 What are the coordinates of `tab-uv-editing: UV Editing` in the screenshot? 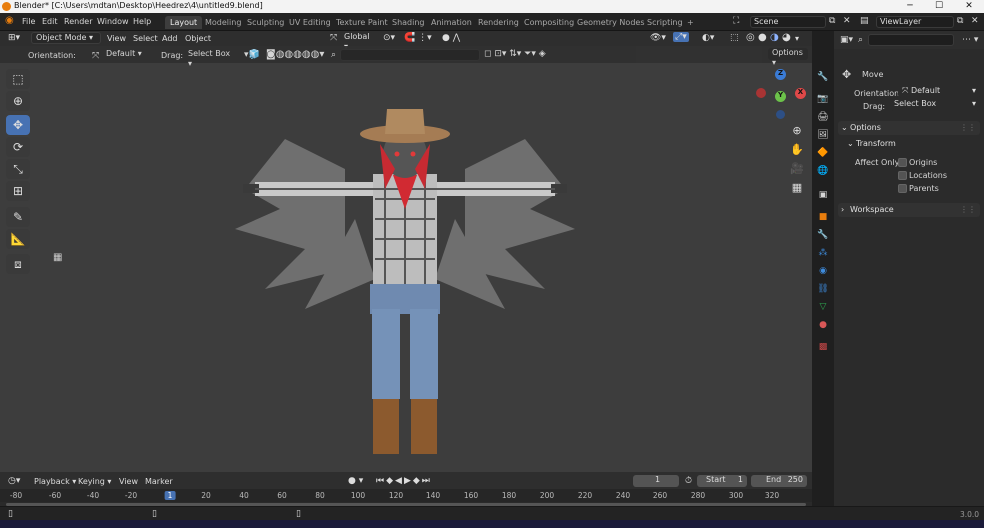 It's located at (310, 22).